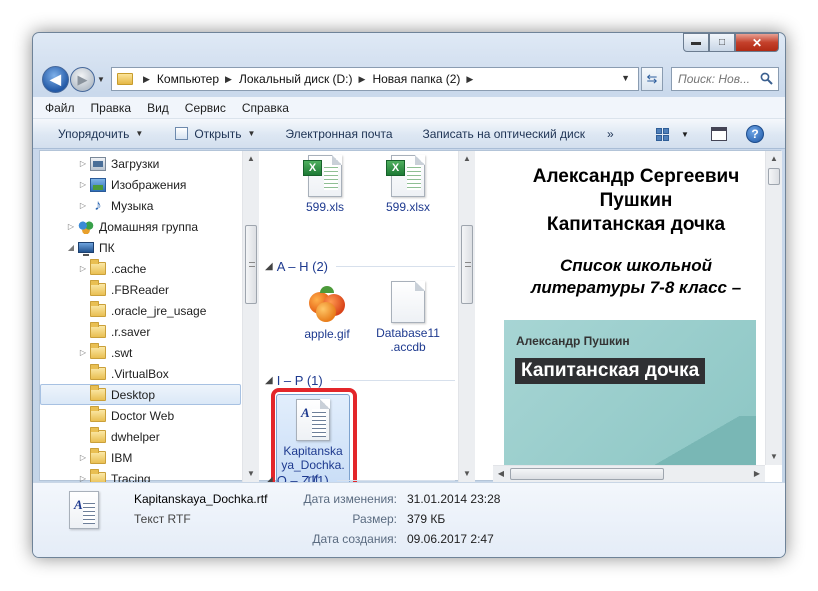 Image resolution: width=818 pixels, height=591 pixels. What do you see at coordinates (140, 331) in the screenshot?
I see `nav-item-r-saver: .r.saver` at bounding box center [140, 331].